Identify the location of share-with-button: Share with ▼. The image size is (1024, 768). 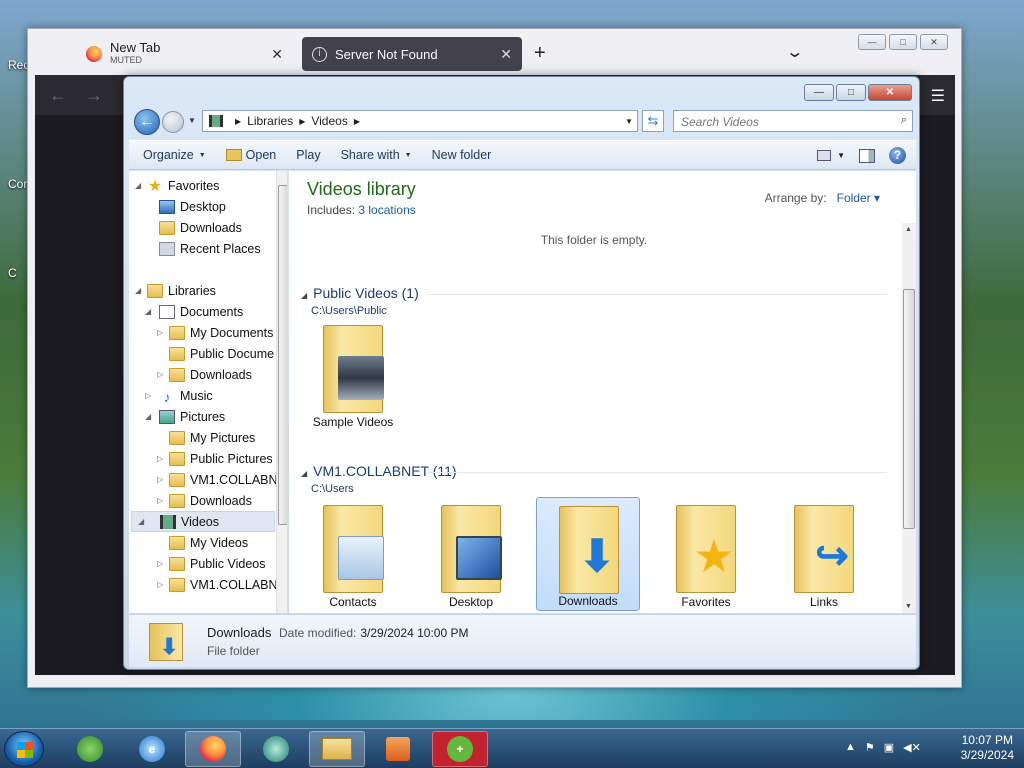
(376, 155).